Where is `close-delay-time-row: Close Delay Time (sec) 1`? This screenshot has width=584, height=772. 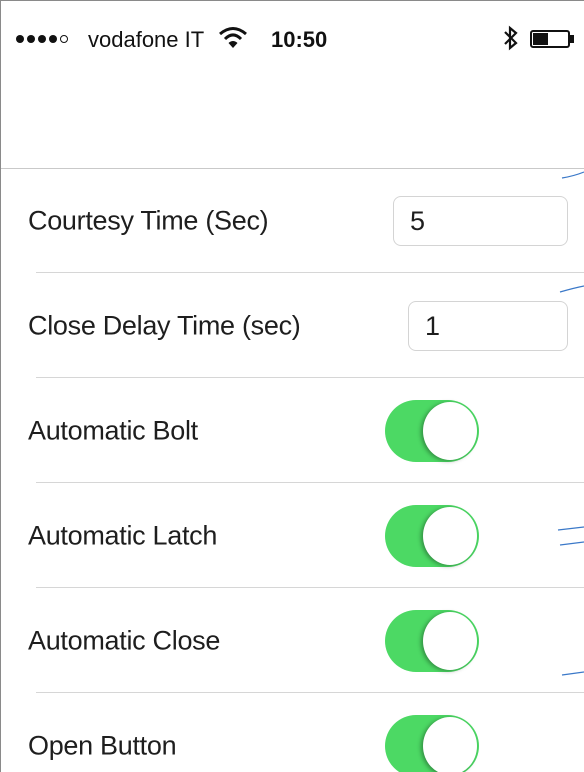 close-delay-time-row: Close Delay Time (sec) 1 is located at coordinates (292, 325).